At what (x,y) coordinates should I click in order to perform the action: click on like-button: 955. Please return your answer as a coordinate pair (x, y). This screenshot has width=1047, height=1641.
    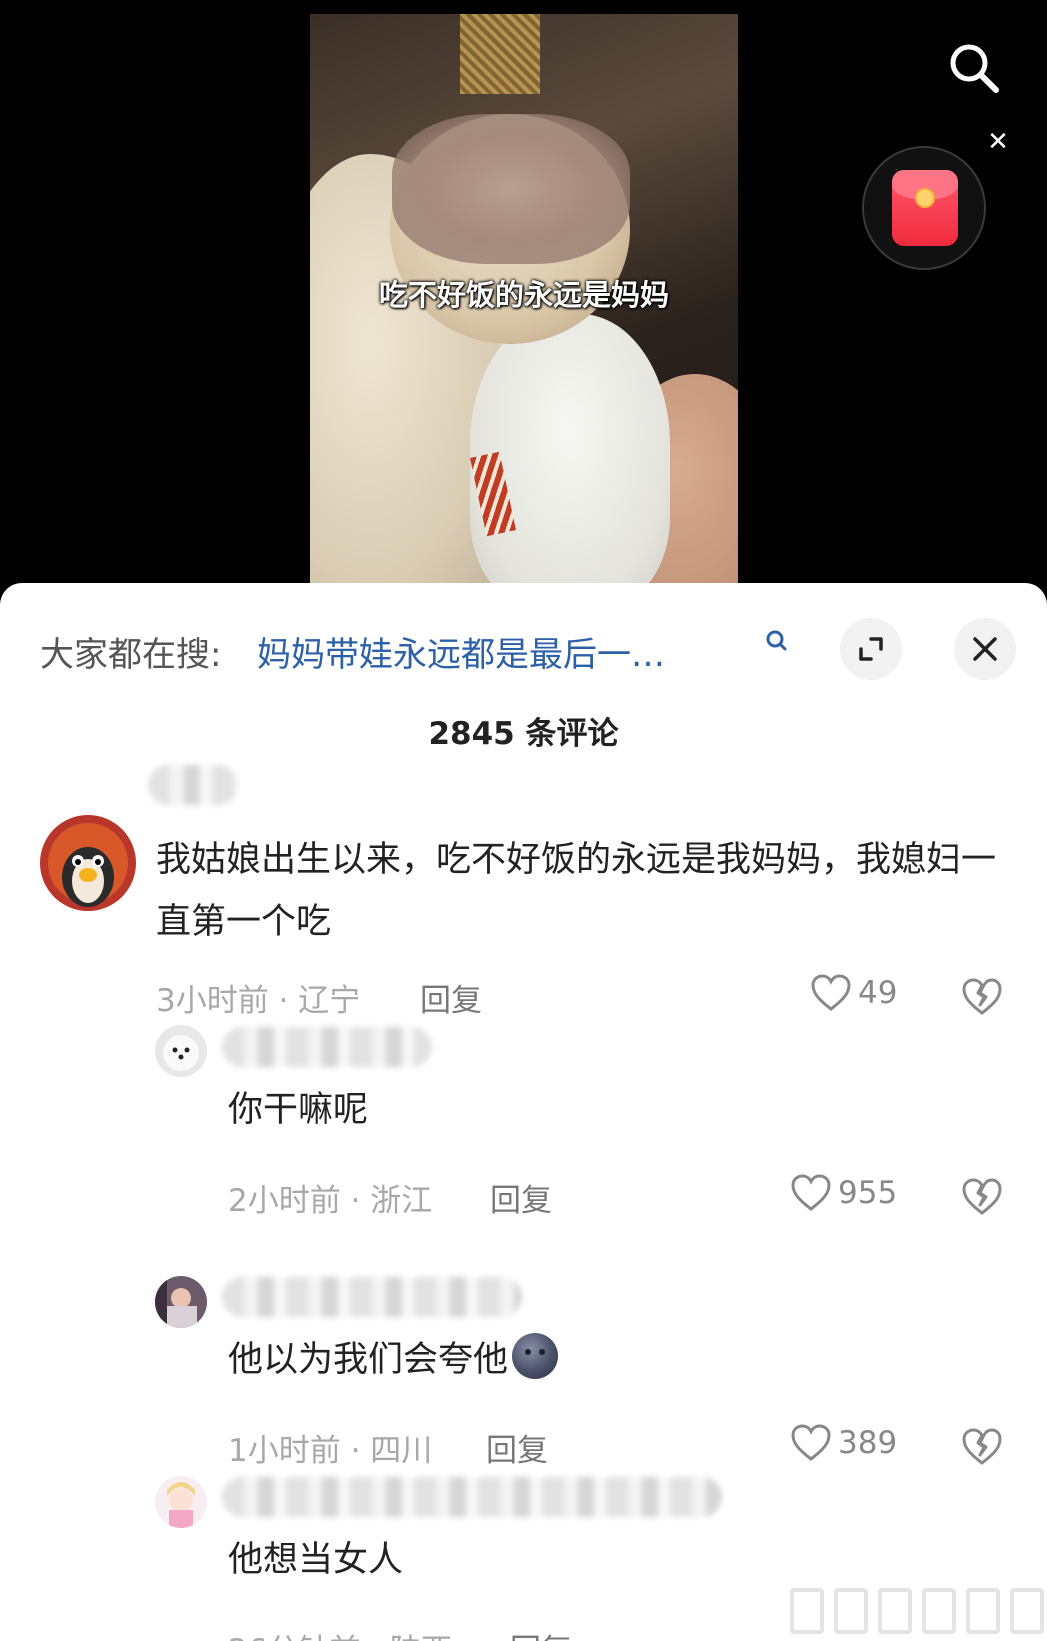
    Looking at the image, I should click on (843, 1193).